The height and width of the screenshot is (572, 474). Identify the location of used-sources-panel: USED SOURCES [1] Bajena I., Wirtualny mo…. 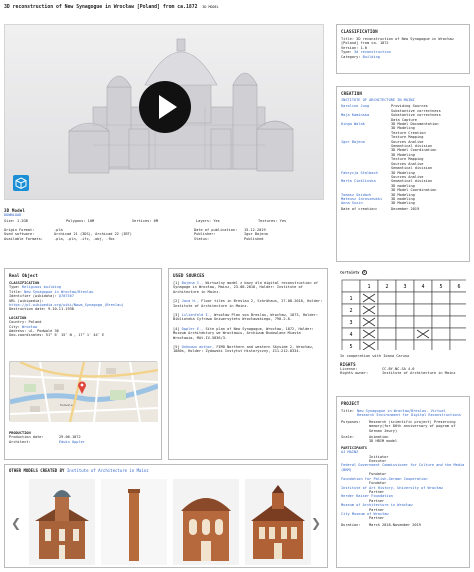
(248, 364).